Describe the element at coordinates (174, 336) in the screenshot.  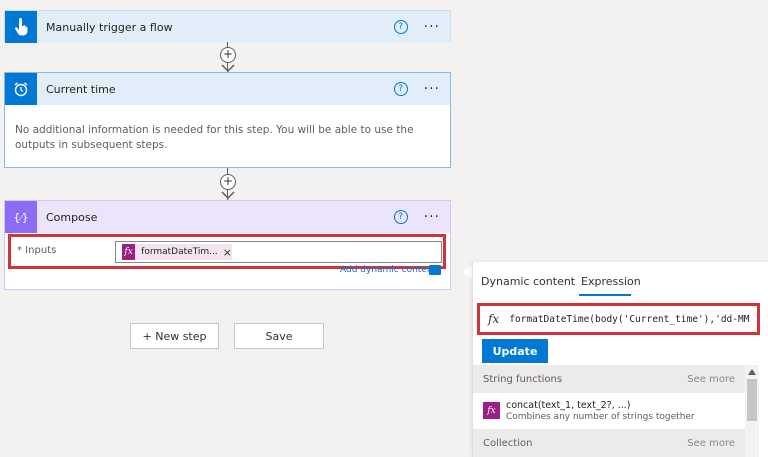
I see `new-step-button: + New step` at that location.